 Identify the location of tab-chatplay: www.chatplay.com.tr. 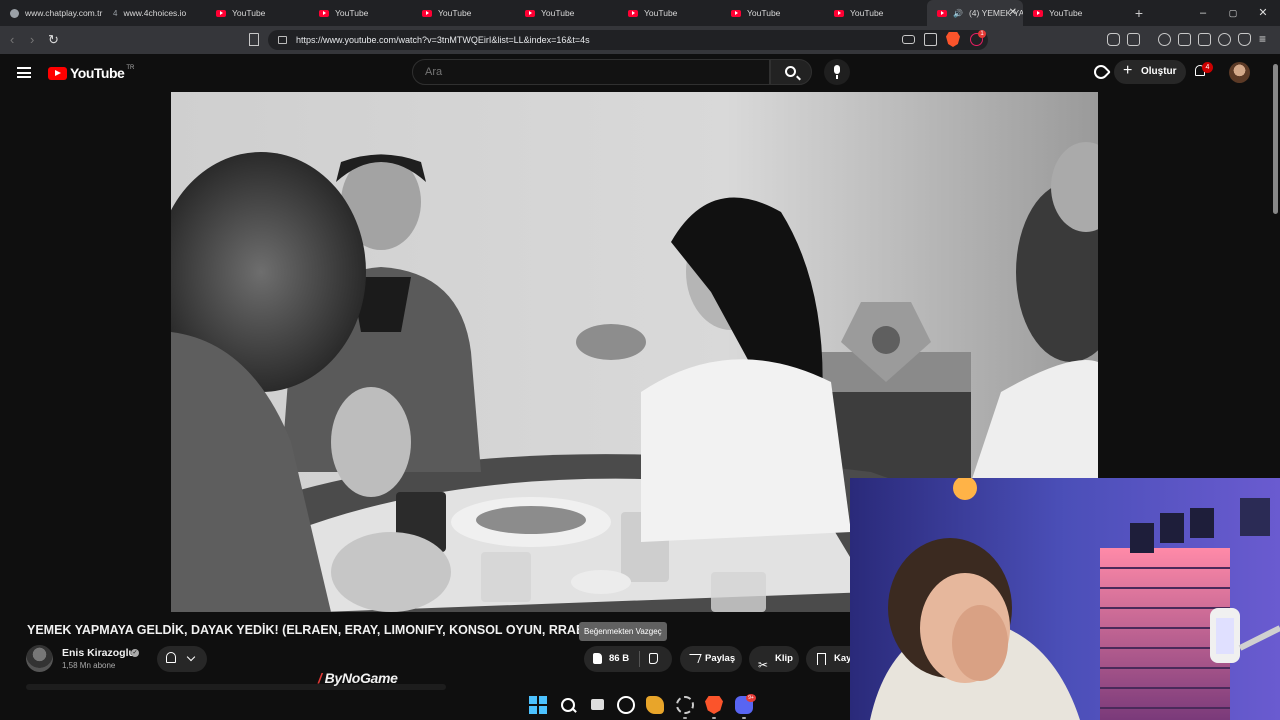
(51, 13).